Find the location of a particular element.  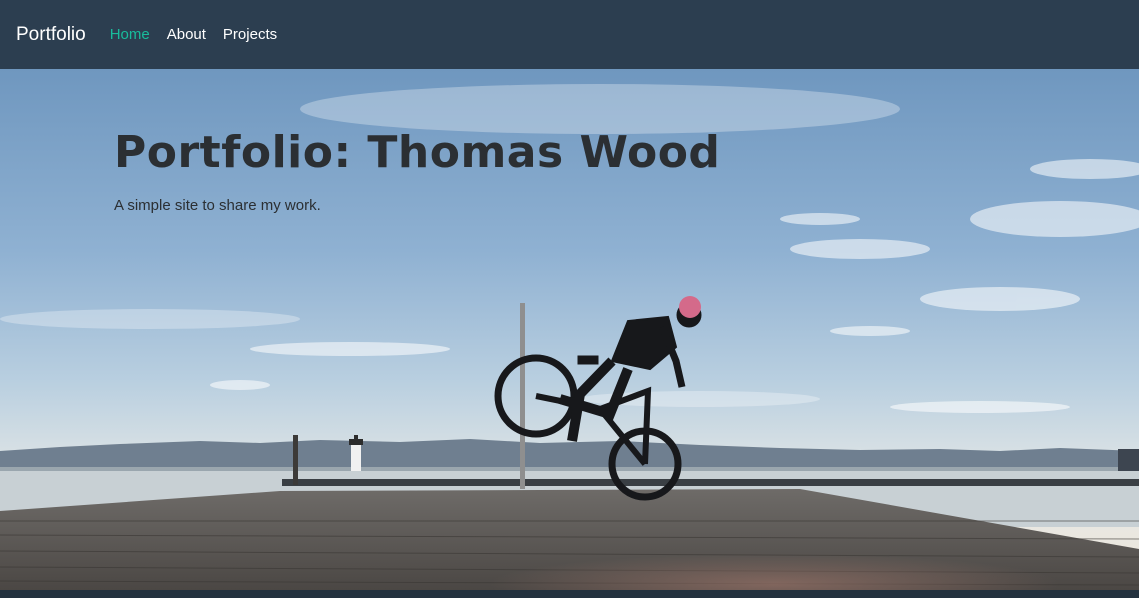

nav-link-home: Home is located at coordinates (130, 34).